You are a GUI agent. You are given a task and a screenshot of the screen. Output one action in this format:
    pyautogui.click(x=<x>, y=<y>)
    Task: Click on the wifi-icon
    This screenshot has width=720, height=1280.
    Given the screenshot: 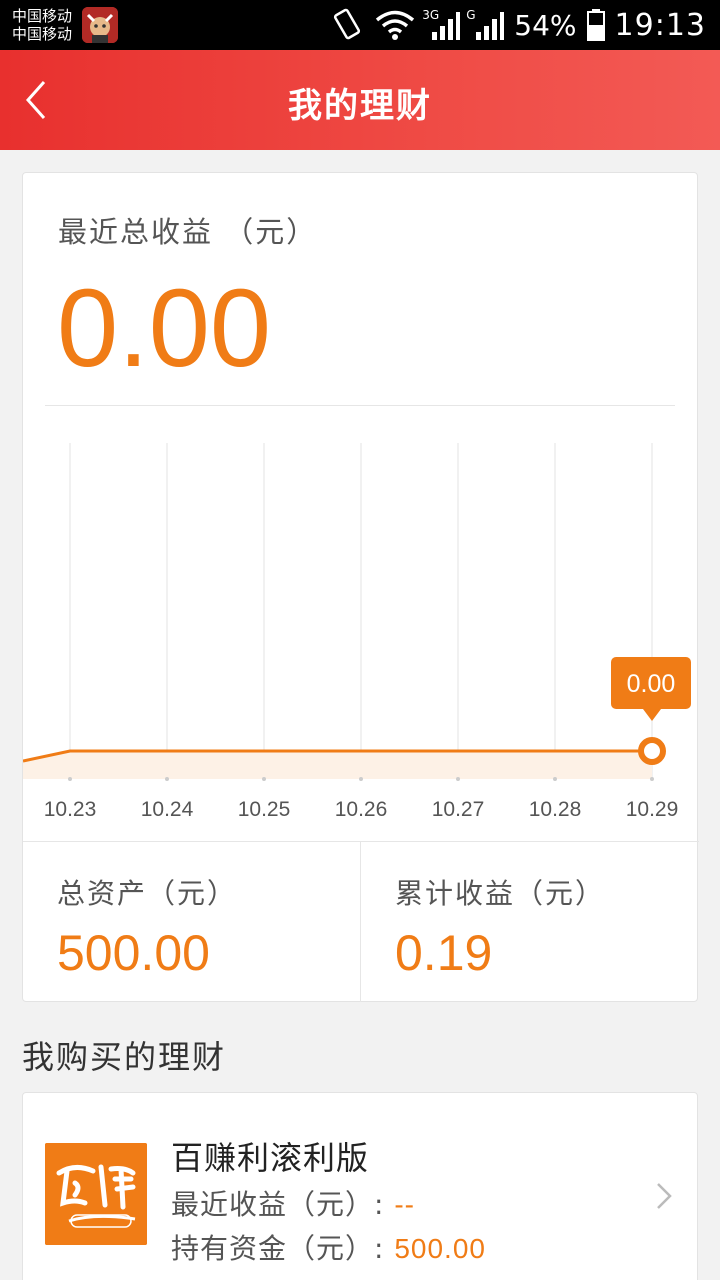 What is the action you would take?
    pyautogui.click(x=395, y=25)
    